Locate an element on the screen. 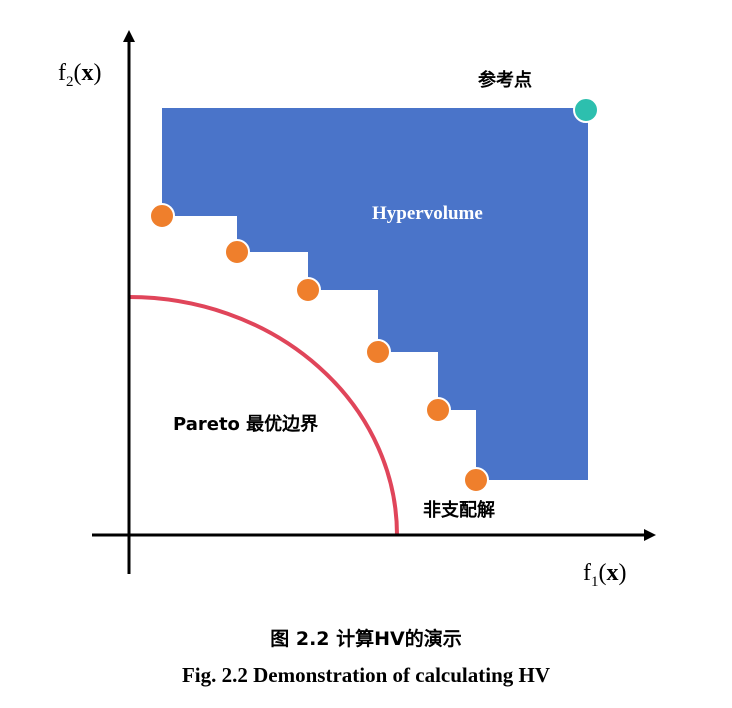 This screenshot has width=732, height=708. caption-en: Fig. 2.2 Demonstration of calculating HV is located at coordinates (366, 675).